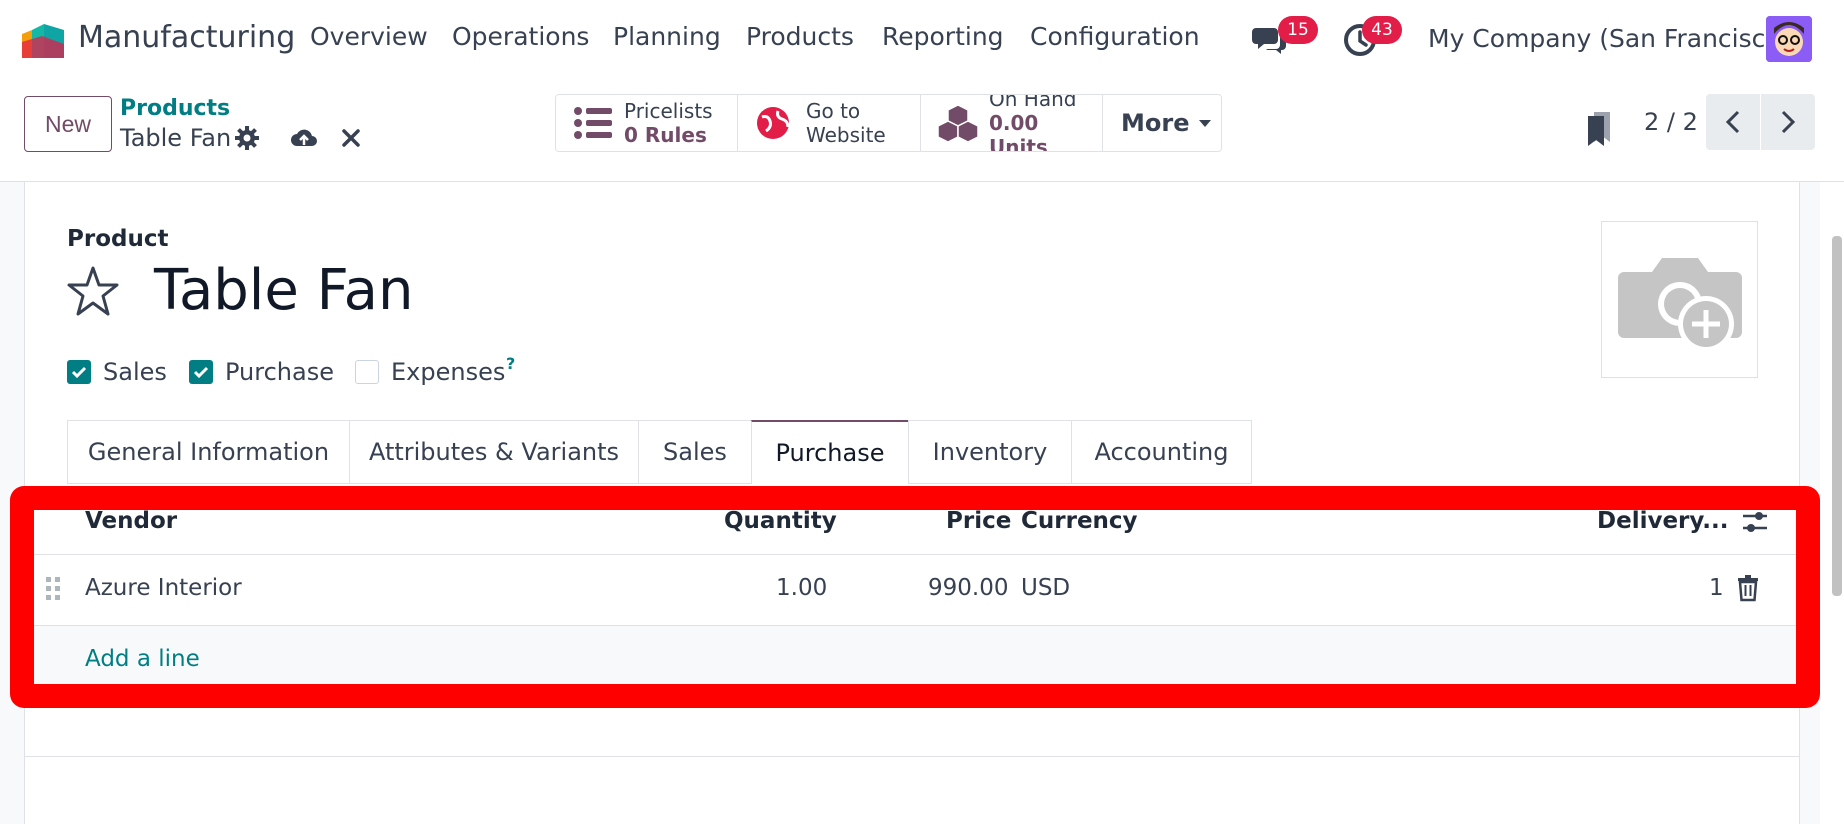 The image size is (1844, 824). Describe the element at coordinates (175, 108) in the screenshot. I see `breadcrumb-products: Products` at that location.